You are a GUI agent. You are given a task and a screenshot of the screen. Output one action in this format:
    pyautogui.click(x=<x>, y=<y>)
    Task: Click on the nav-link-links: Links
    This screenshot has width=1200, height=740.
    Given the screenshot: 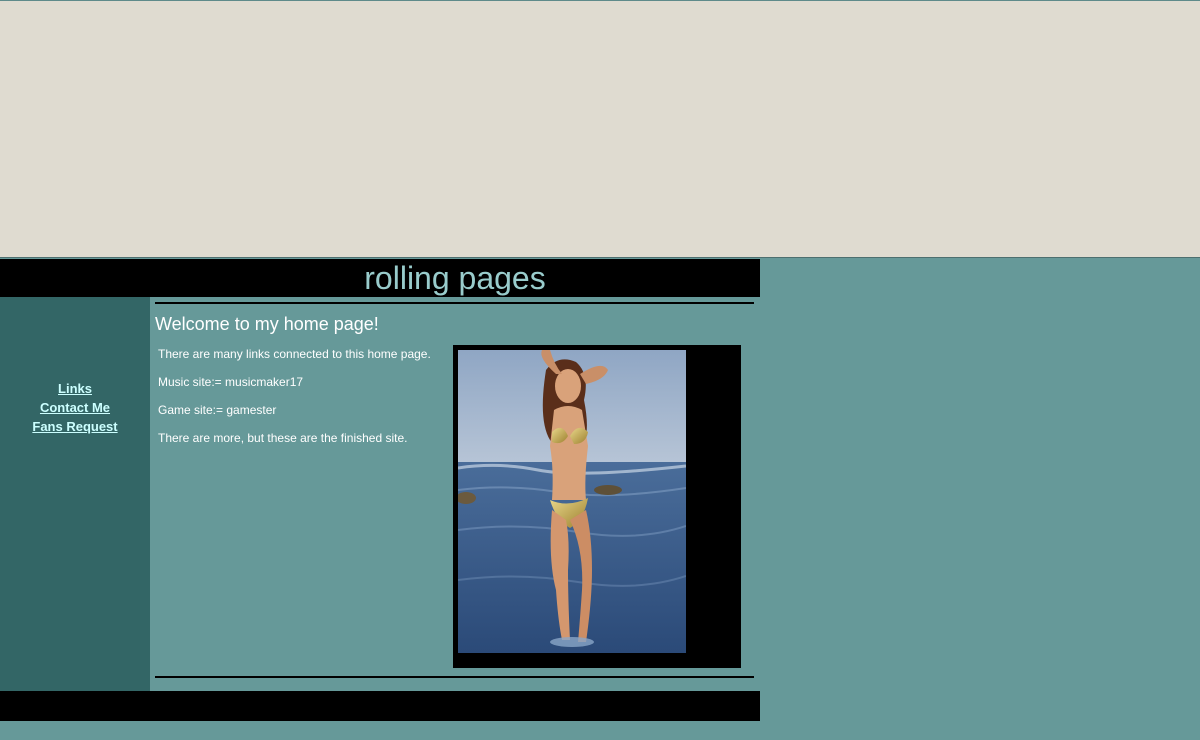 What is the action you would take?
    pyautogui.click(x=75, y=388)
    